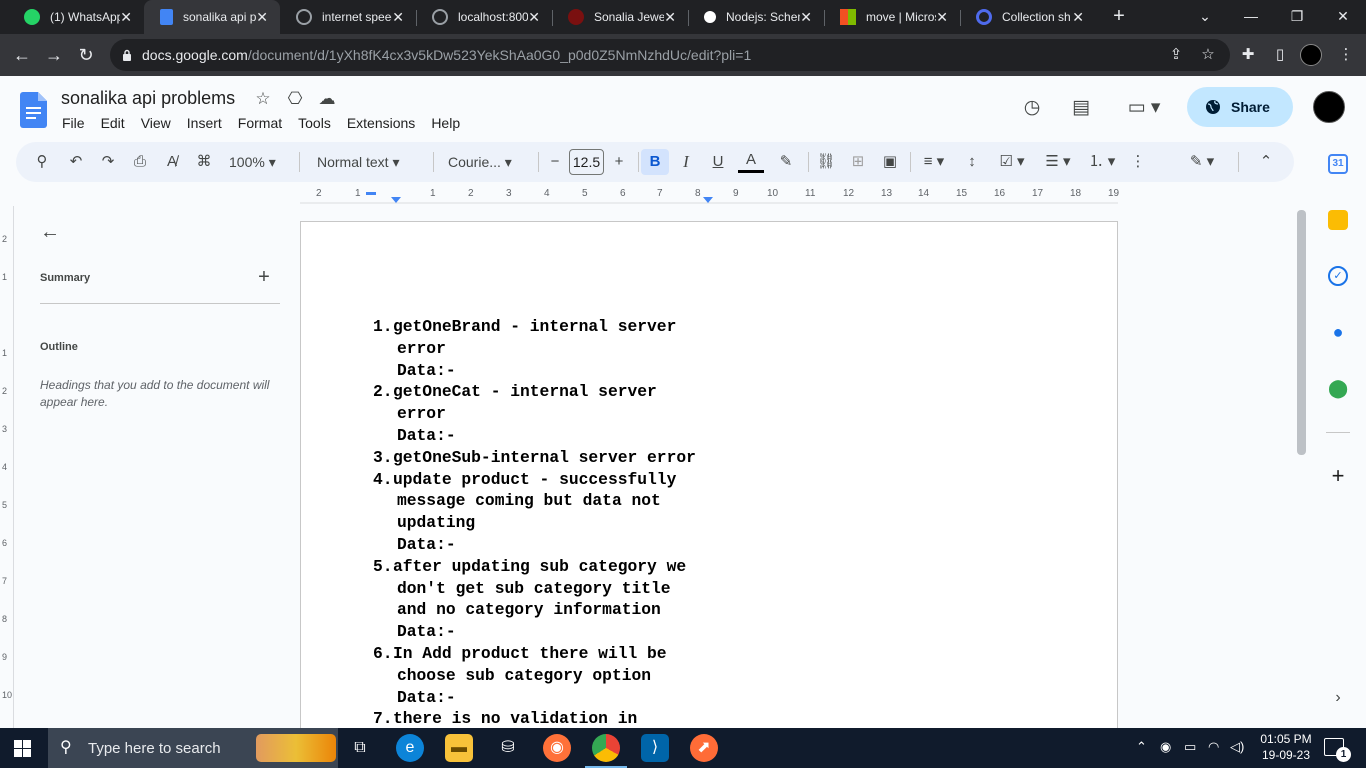  I want to click on print-icon: ⎙, so click(140, 162).